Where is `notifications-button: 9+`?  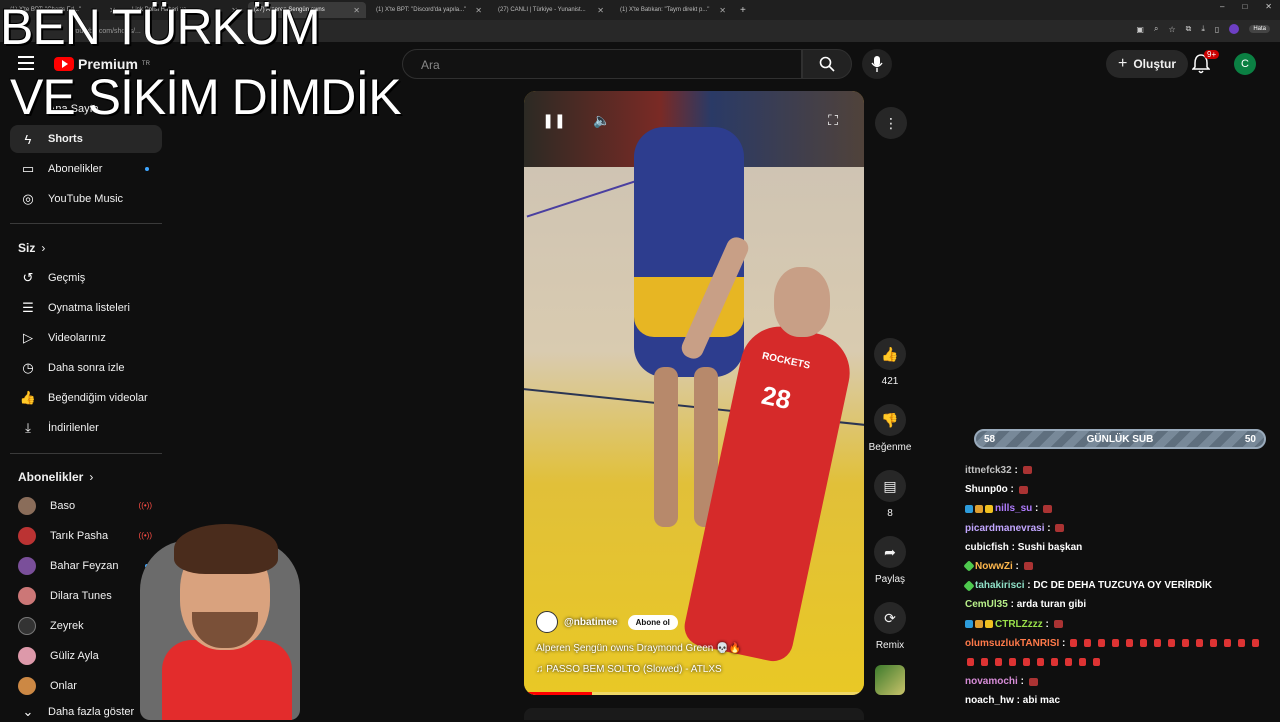 notifications-button: 9+ is located at coordinates (1205, 62).